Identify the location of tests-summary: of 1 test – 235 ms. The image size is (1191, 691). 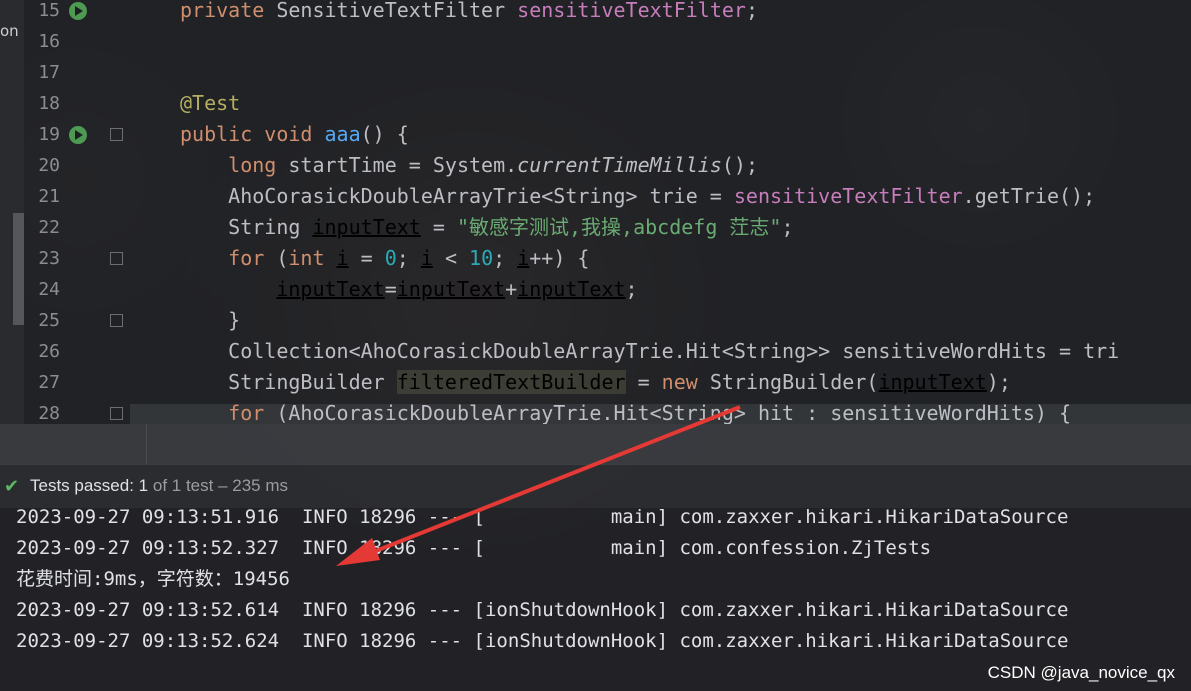
(218, 485).